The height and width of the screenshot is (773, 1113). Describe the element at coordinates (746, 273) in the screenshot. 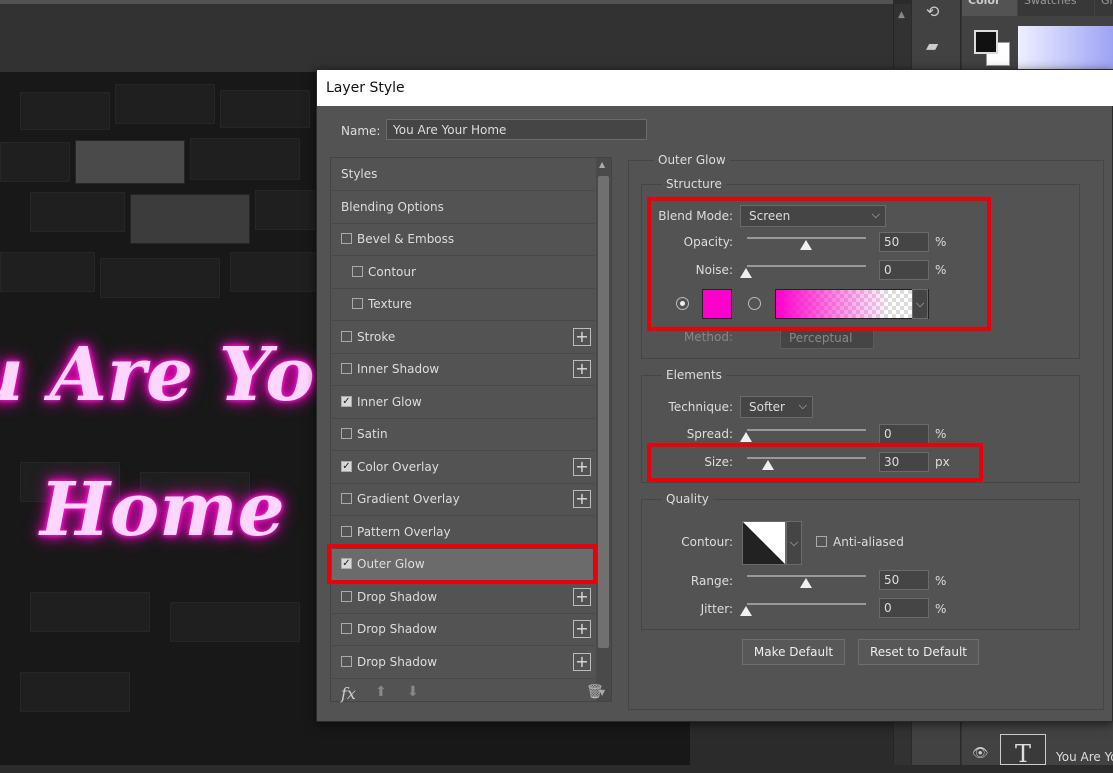

I see `noise-slider-knob` at that location.